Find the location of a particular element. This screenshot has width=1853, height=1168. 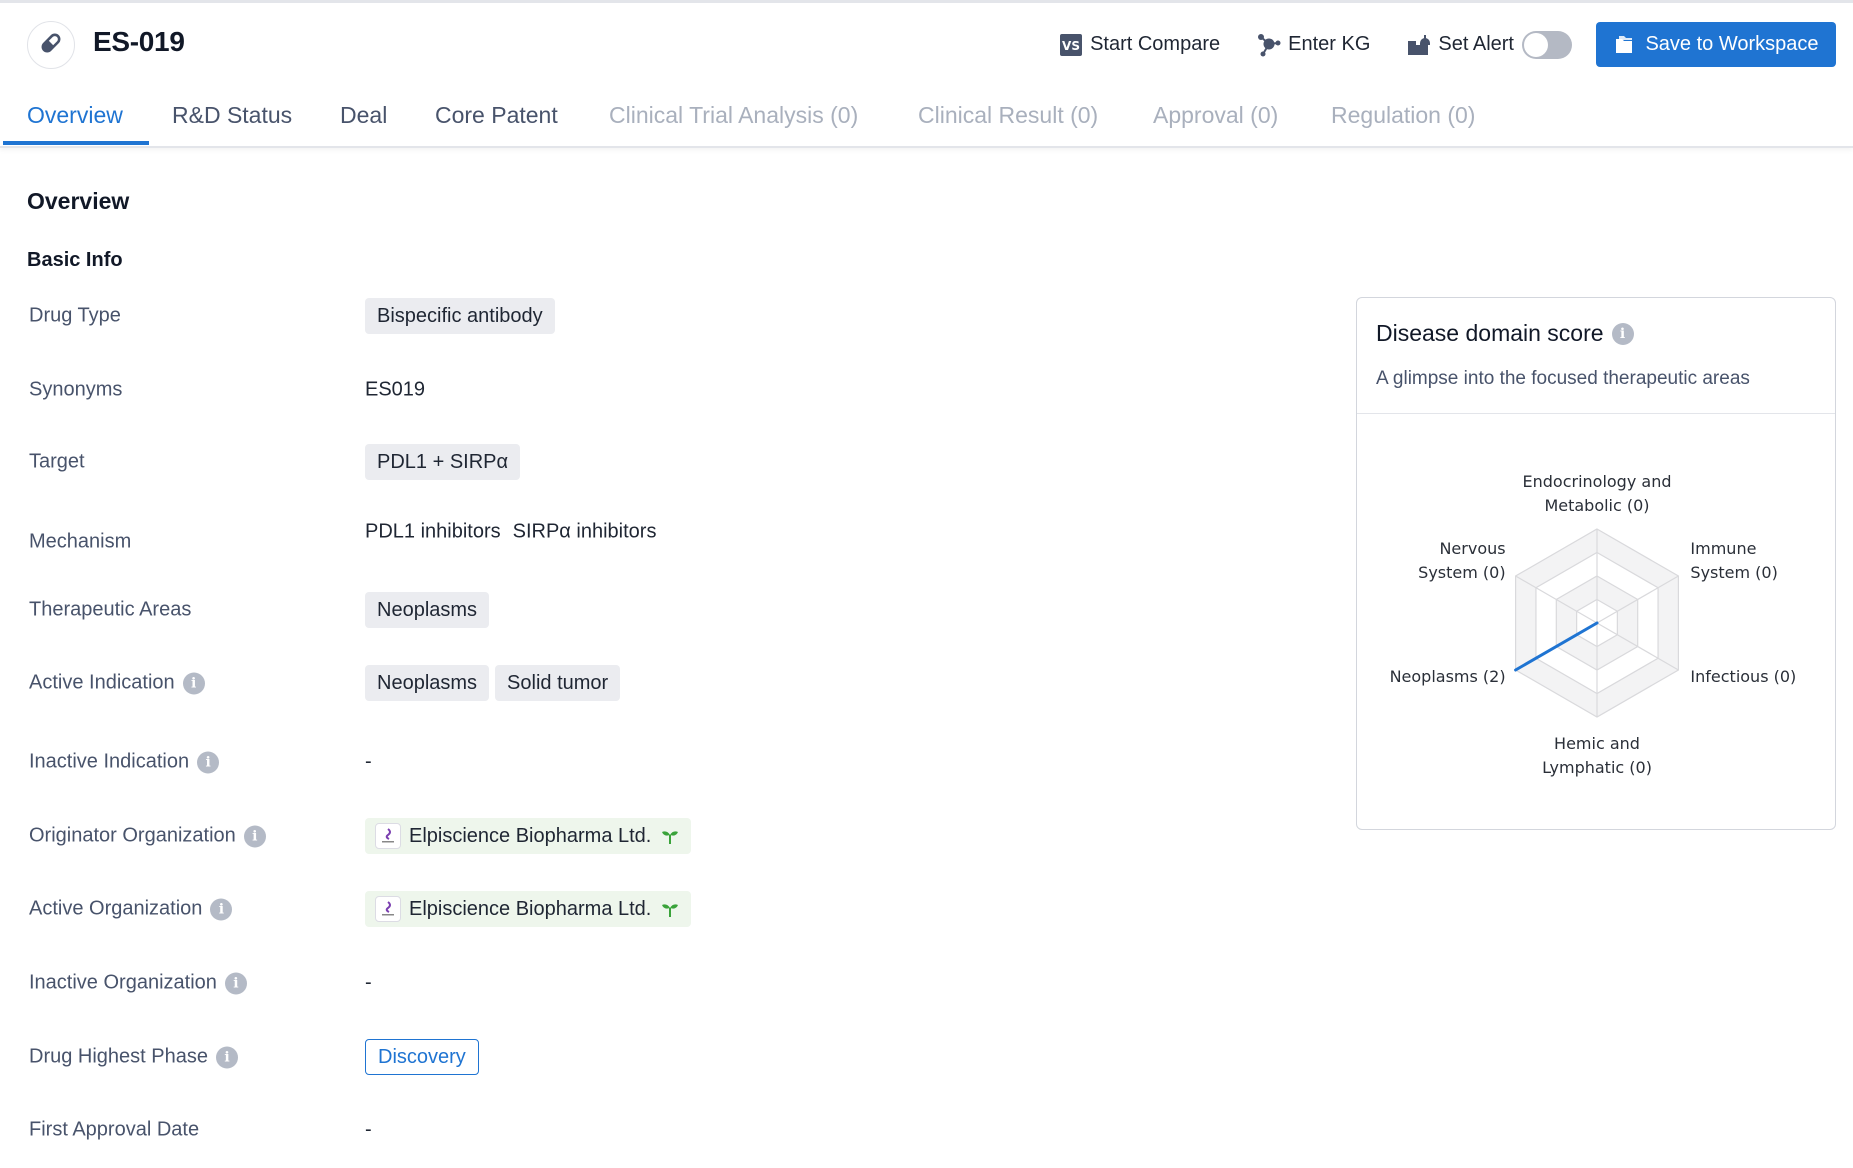

pill-icon is located at coordinates (51, 45).